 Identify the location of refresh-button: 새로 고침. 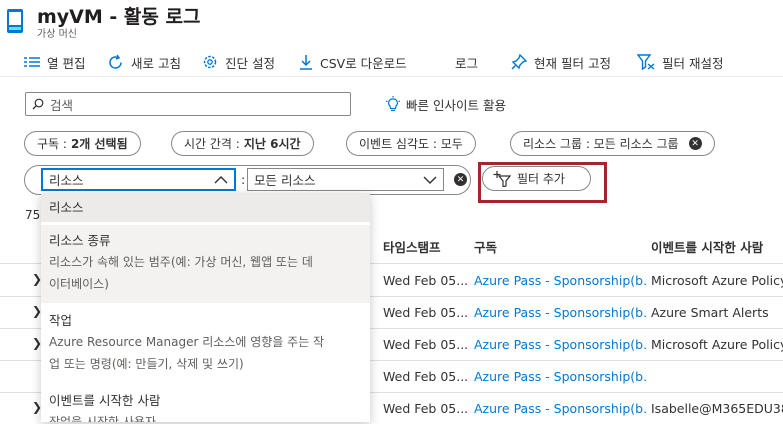
(144, 62).